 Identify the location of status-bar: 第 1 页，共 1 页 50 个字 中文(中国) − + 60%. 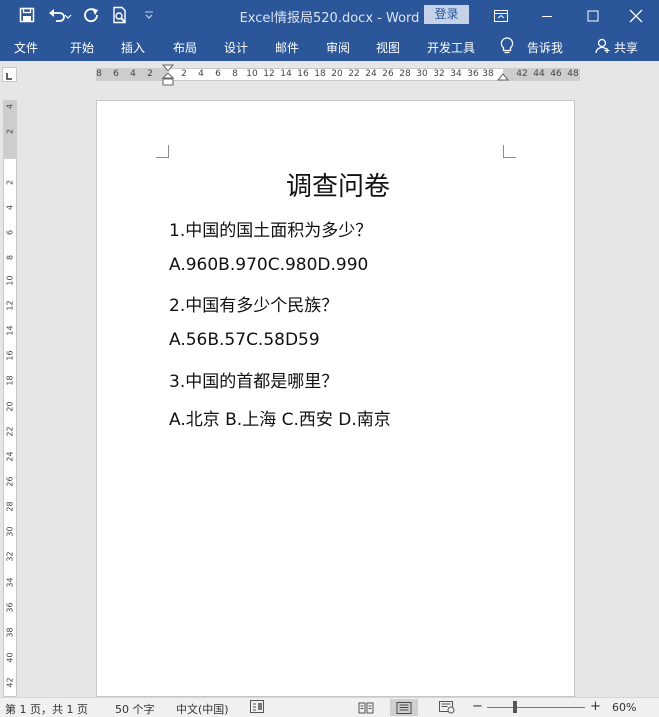
(329, 707).